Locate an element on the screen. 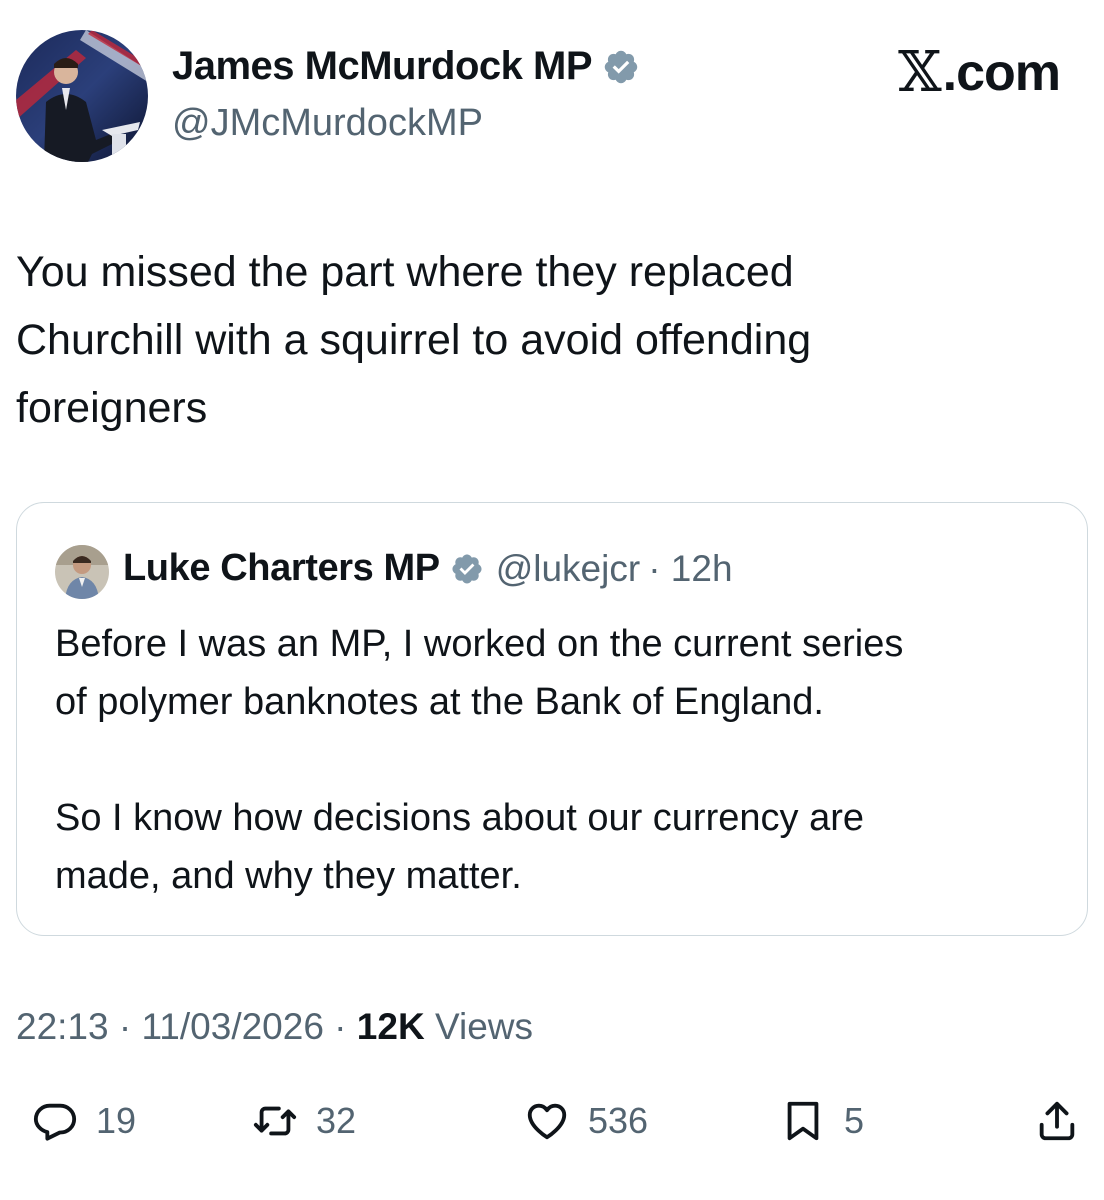 This screenshot has height=1200, width=1104. repost-button: 32 is located at coordinates (304, 1121).